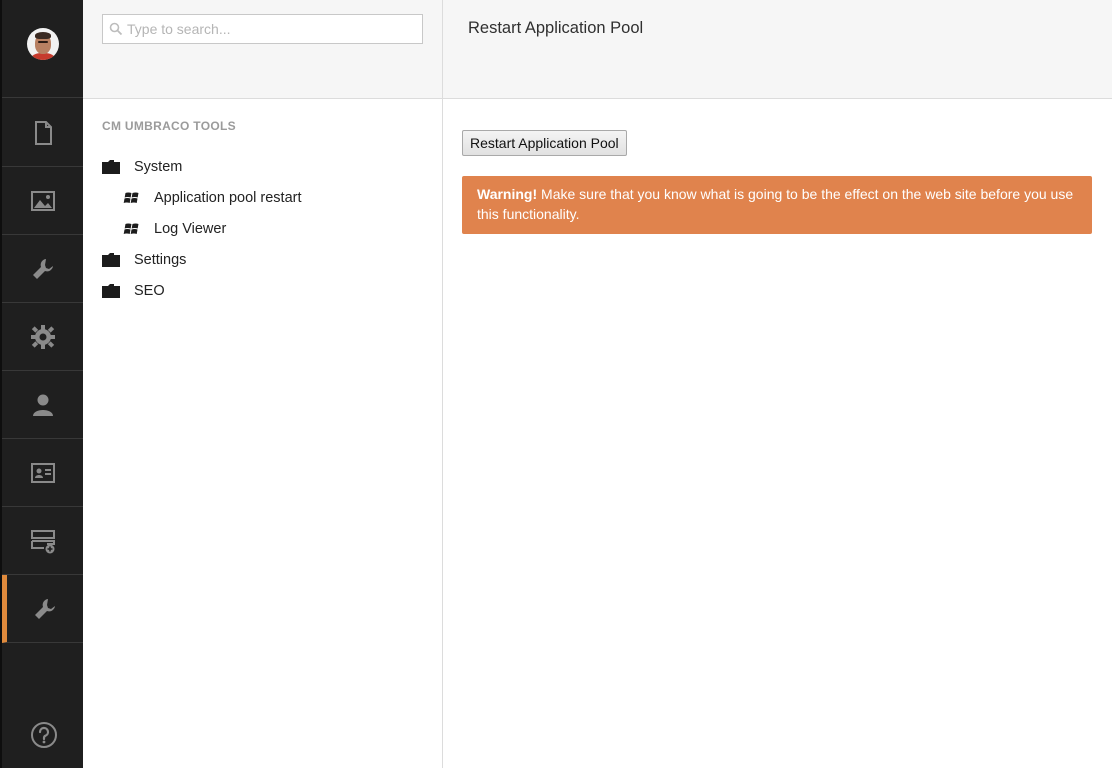 Image resolution: width=1112 pixels, height=768 pixels. I want to click on section-cm-tools, so click(42, 609).